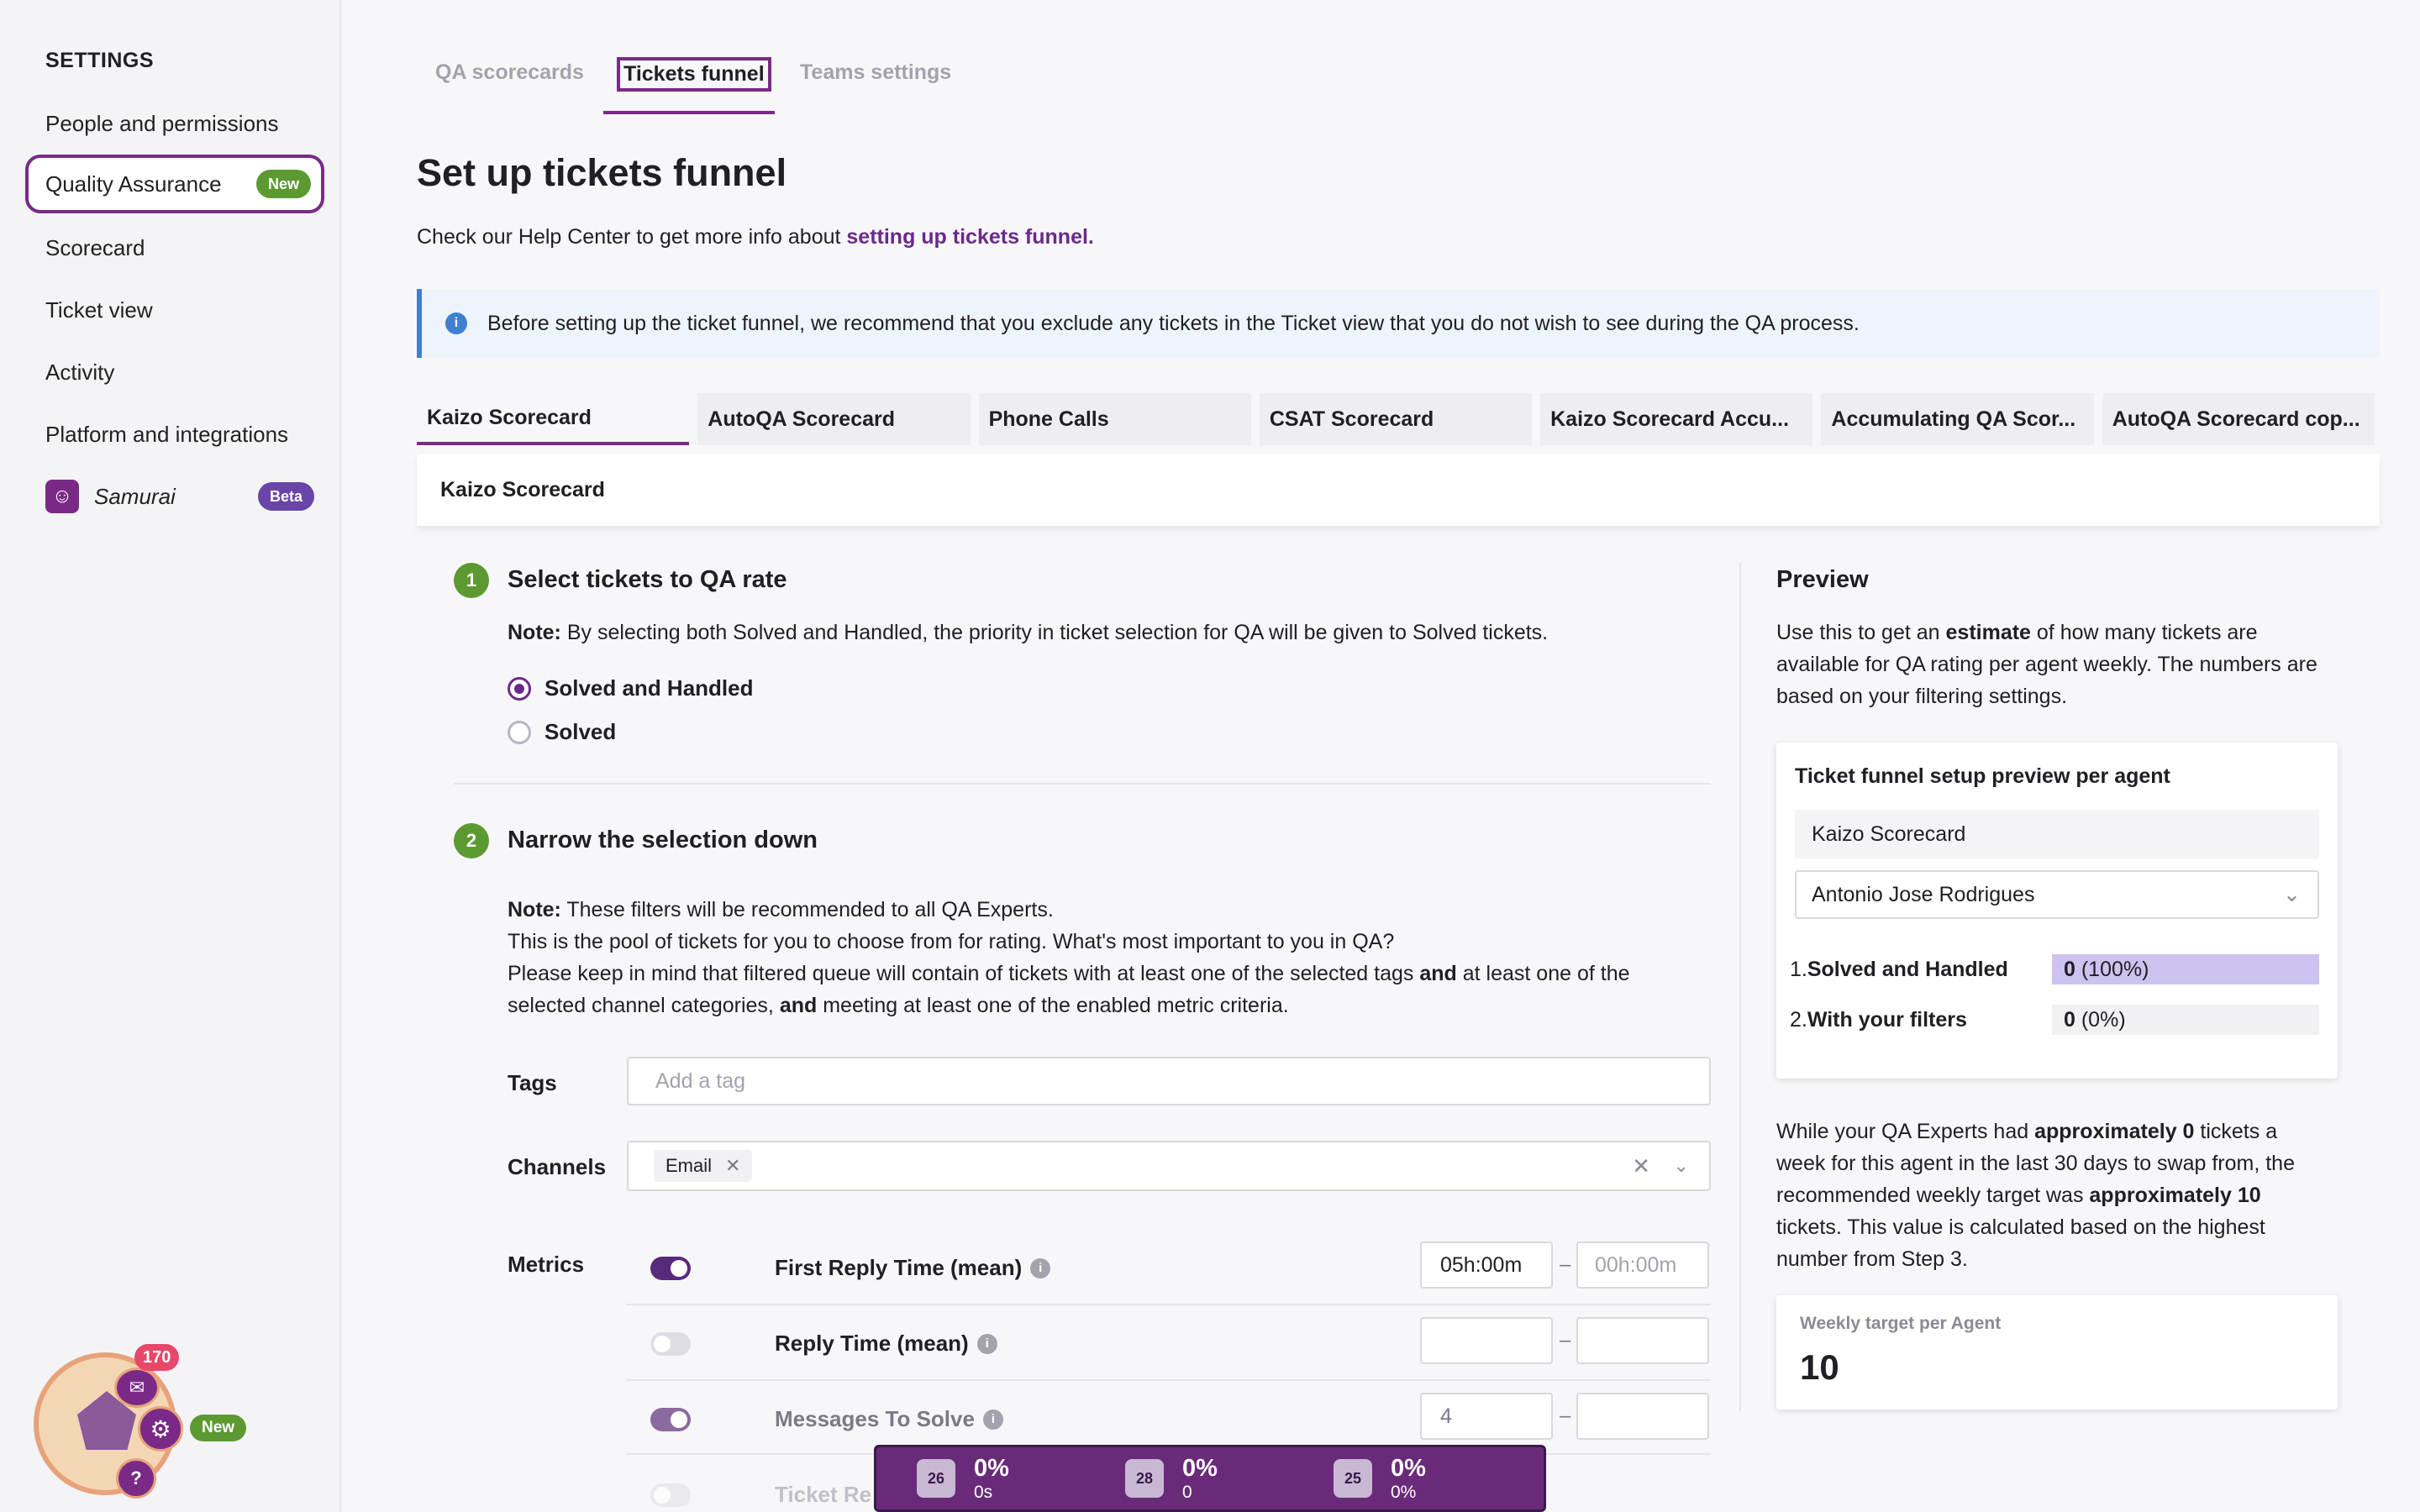  What do you see at coordinates (136, 1478) in the screenshot?
I see `help-icon: ?` at bounding box center [136, 1478].